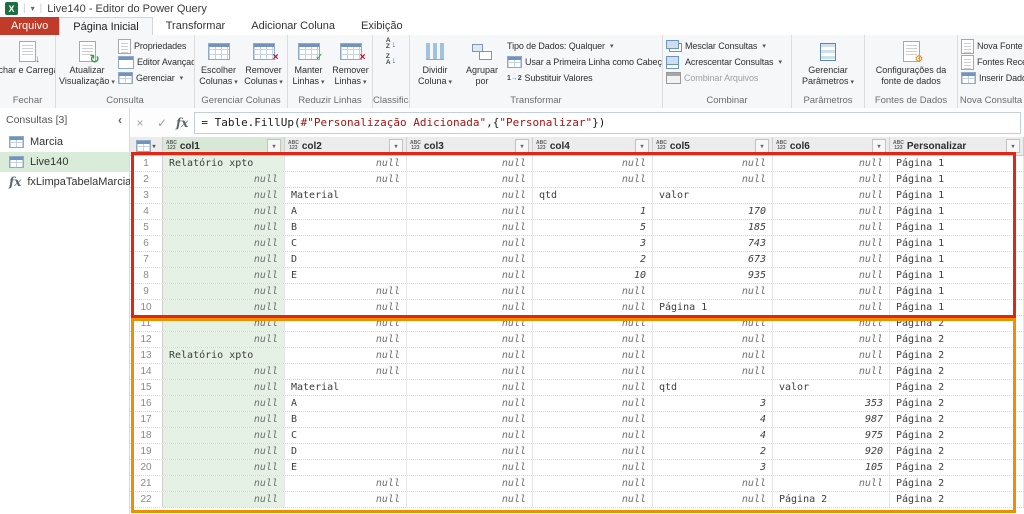  I want to click on row-number: 19, so click(146, 451).